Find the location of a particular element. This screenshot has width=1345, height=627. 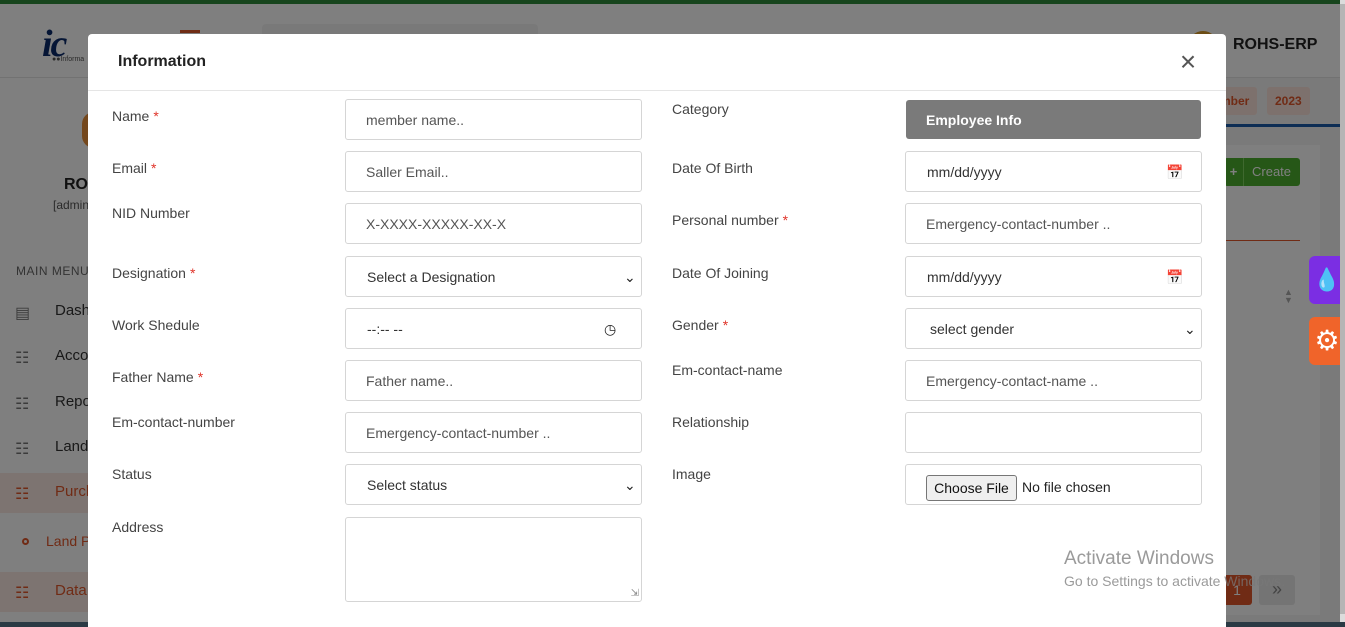

nid-number-input is located at coordinates (493, 223).